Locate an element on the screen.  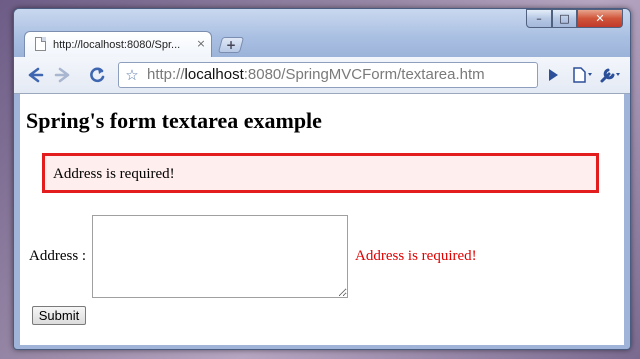
new-tab-button: + is located at coordinates (231, 45).